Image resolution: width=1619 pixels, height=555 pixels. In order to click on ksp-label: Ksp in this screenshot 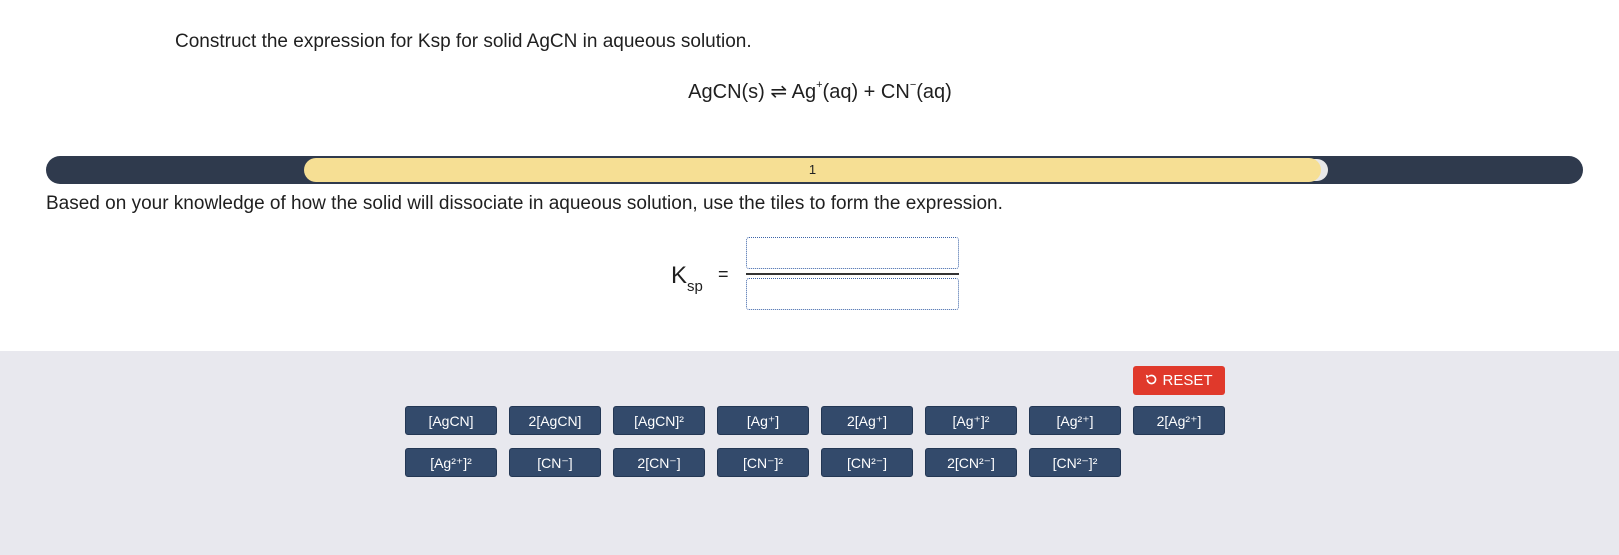, I will do `click(687, 278)`.